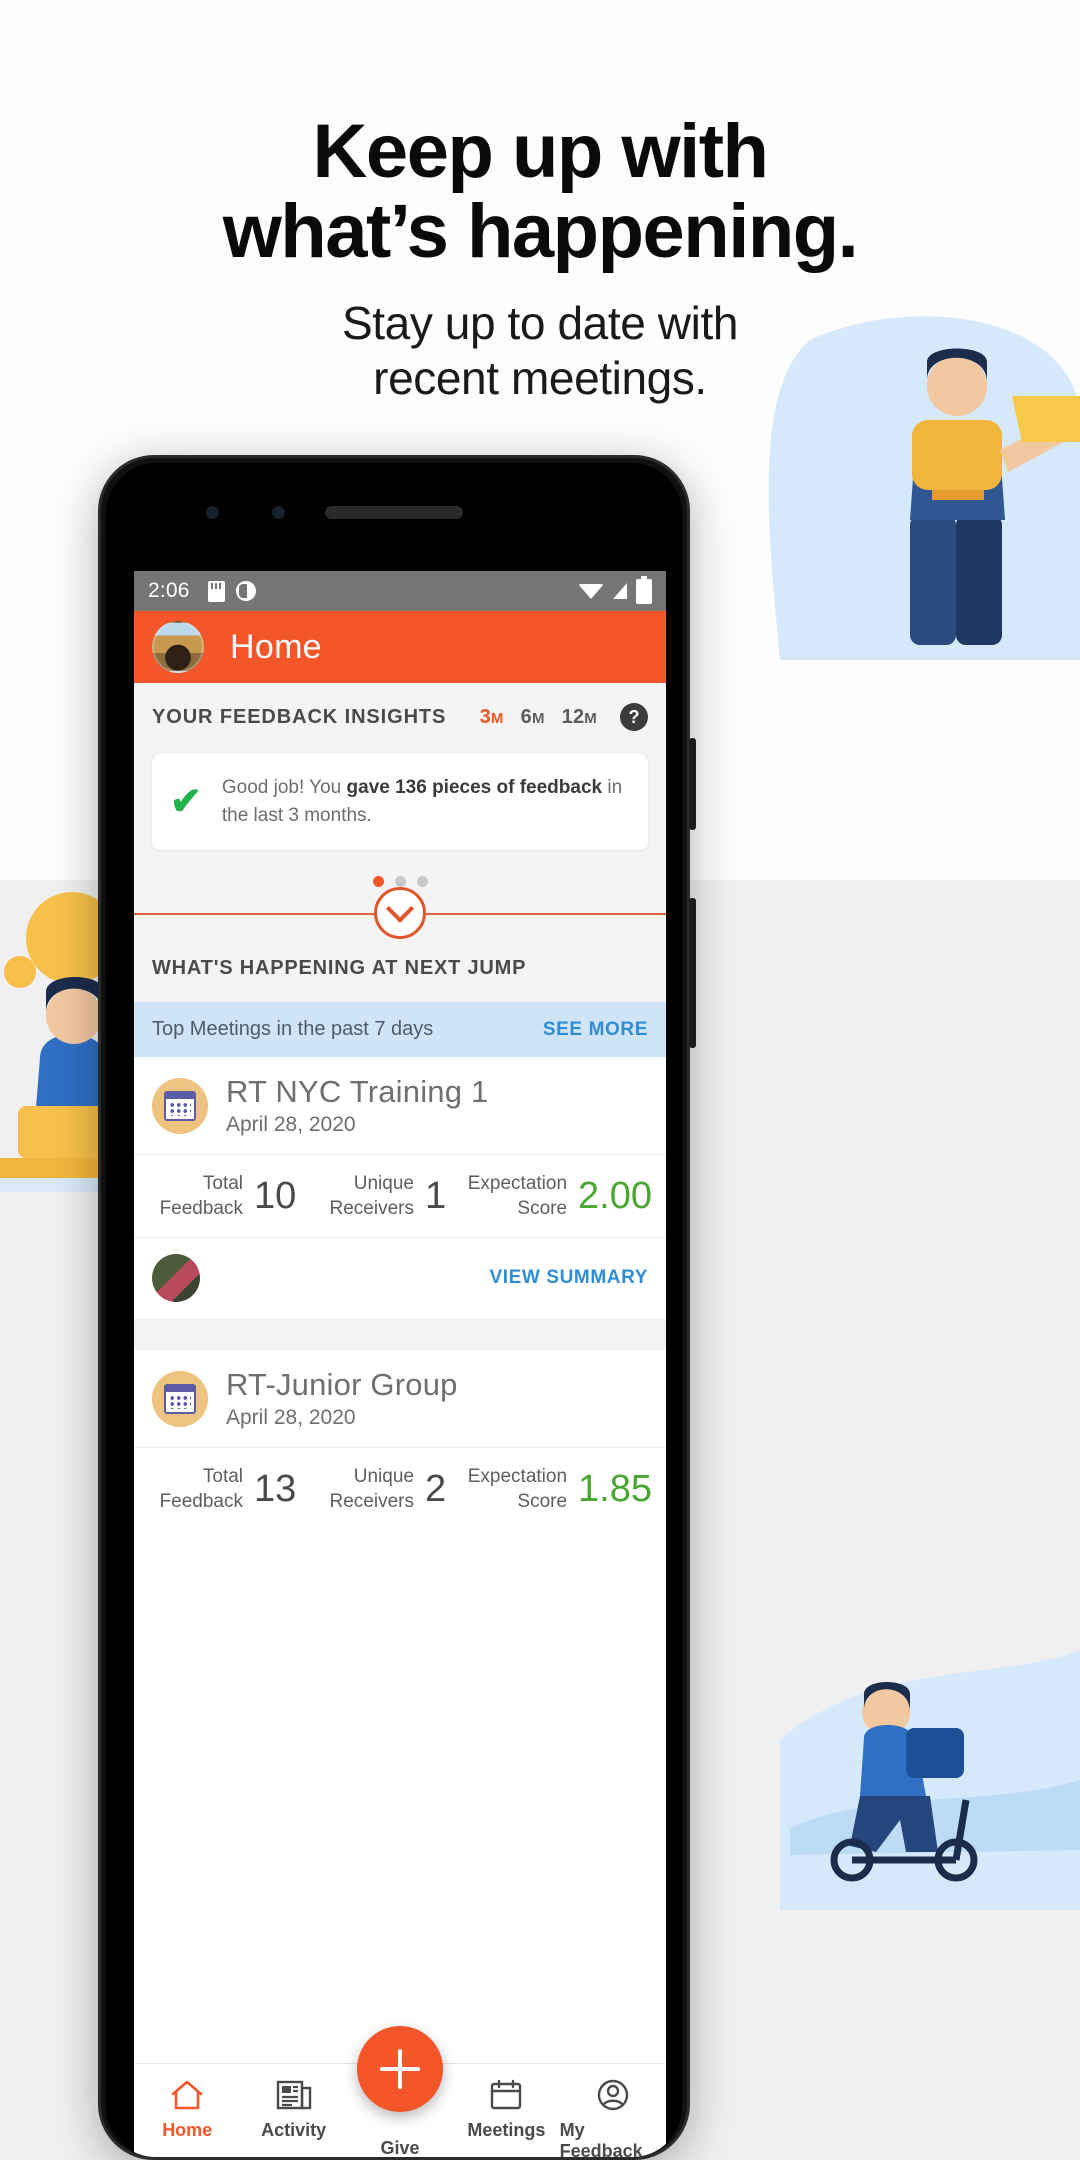 This screenshot has width=1080, height=2160. I want to click on nav-item-home: Home, so click(187, 2102).